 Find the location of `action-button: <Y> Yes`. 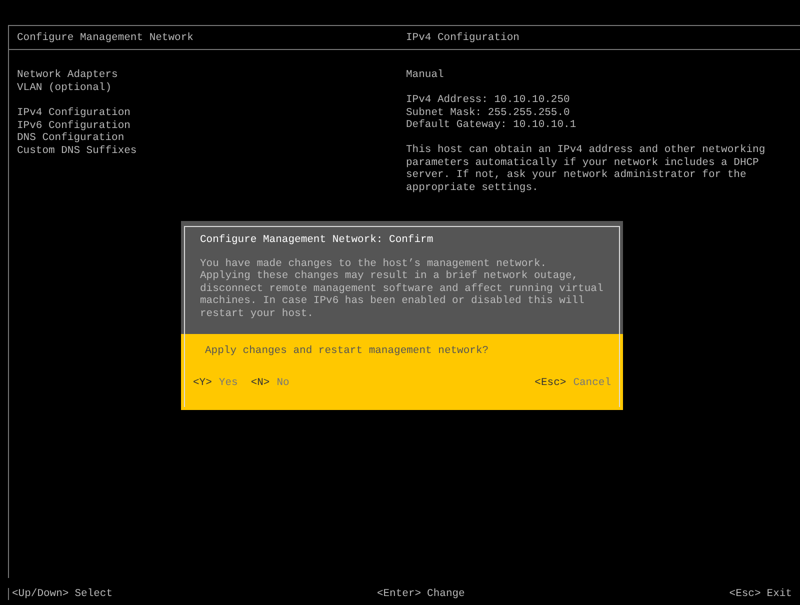

action-button: <Y> Yes is located at coordinates (215, 382).